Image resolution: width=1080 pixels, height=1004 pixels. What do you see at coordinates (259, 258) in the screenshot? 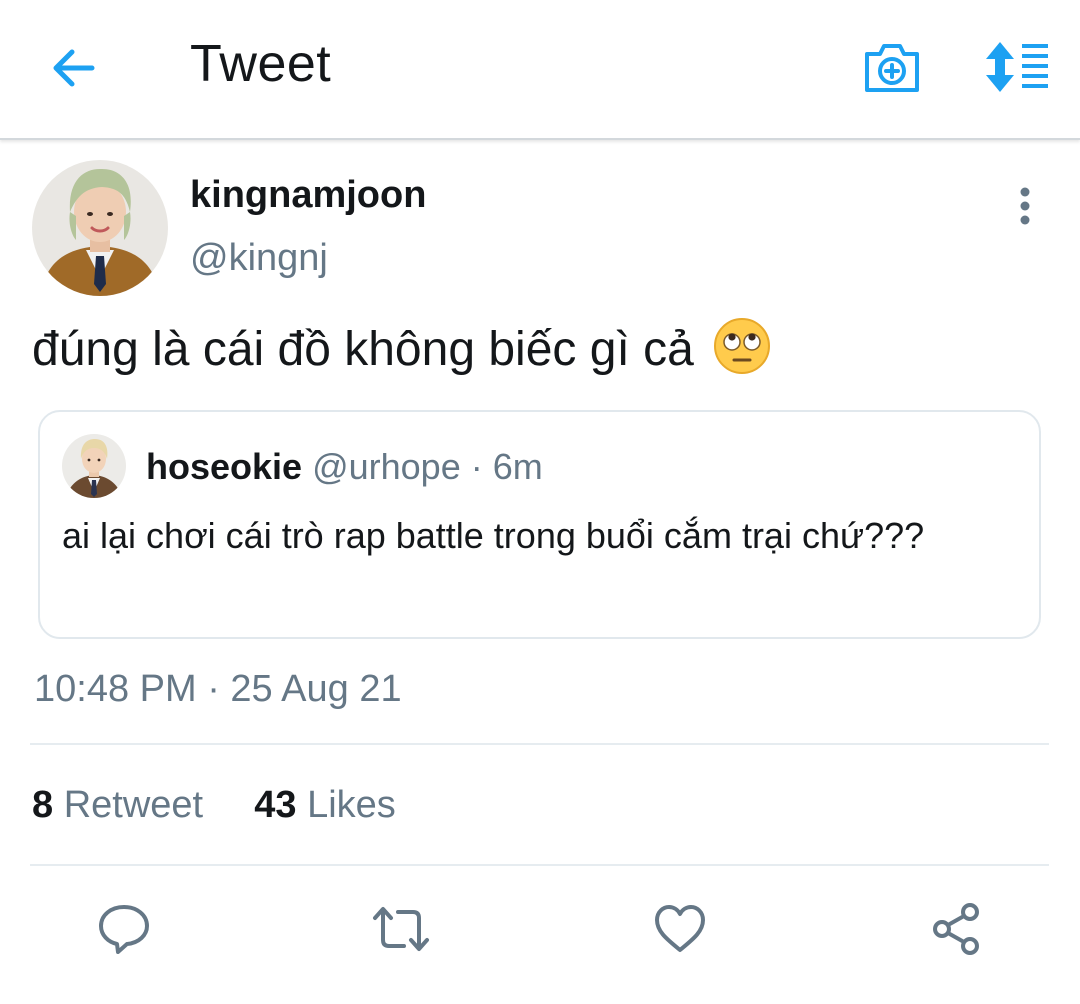
I see `author-handle: @kingnj` at bounding box center [259, 258].